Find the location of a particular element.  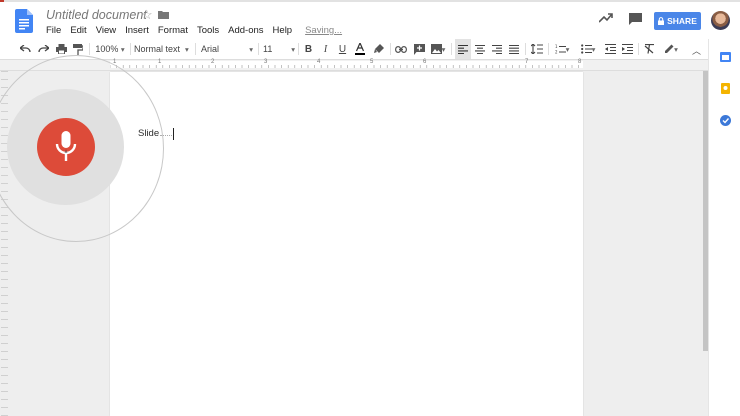

ruler-number: 5 is located at coordinates (372, 62).